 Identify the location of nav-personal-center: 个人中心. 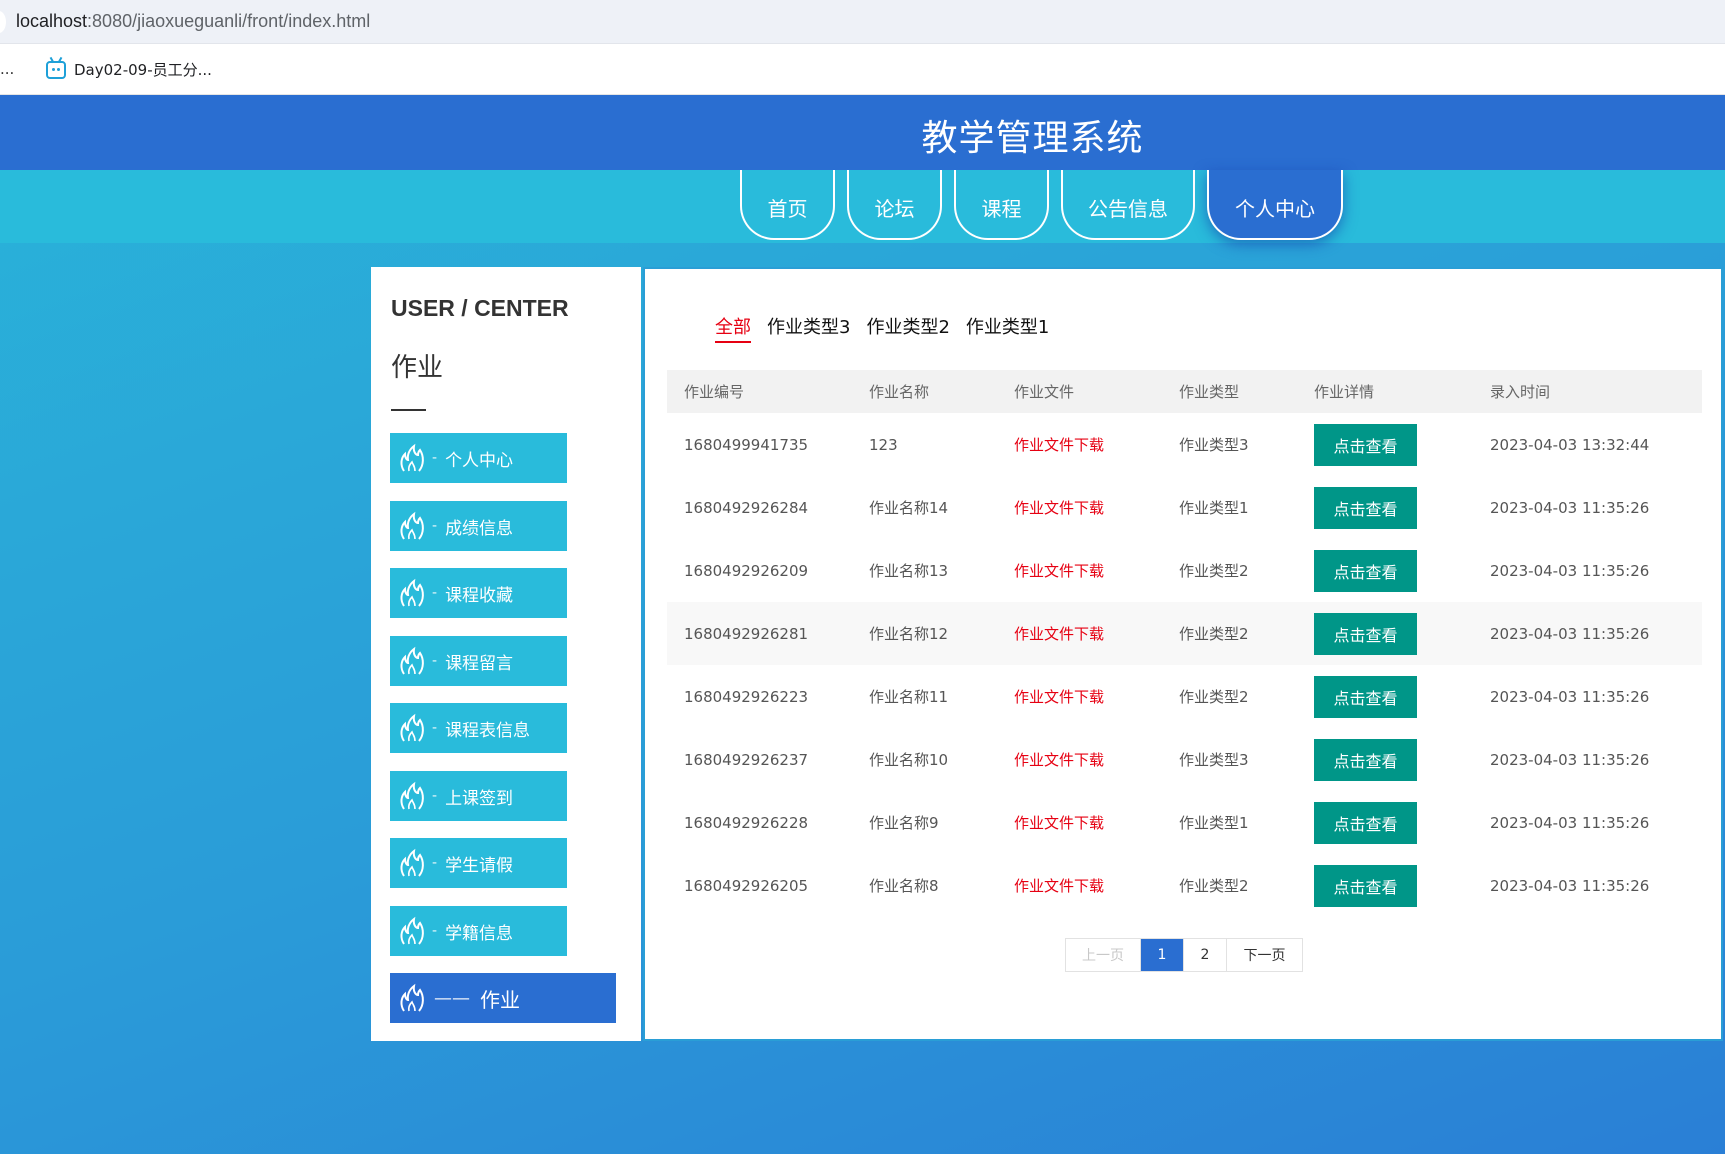
(1275, 205).